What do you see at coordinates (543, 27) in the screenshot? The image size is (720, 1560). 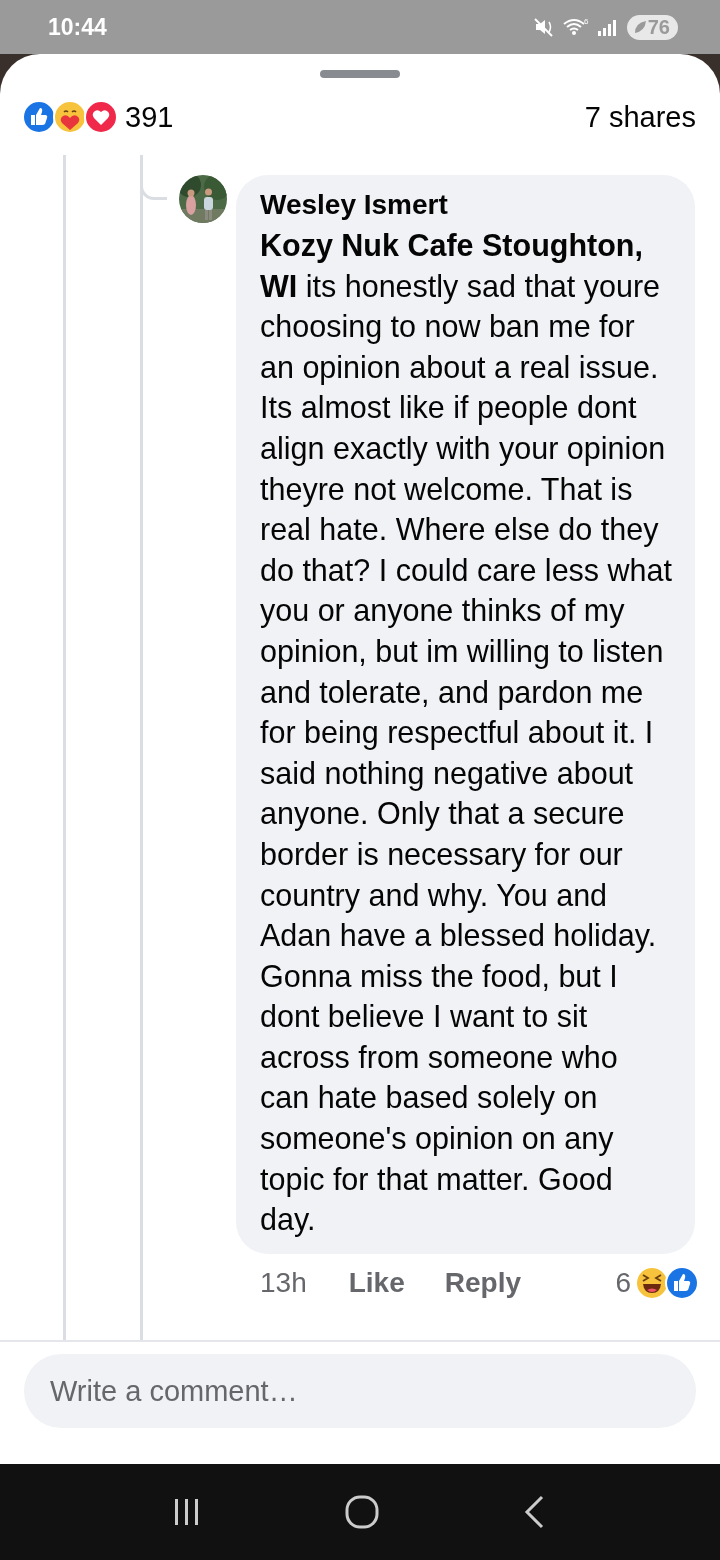 I see `mute-icon` at bounding box center [543, 27].